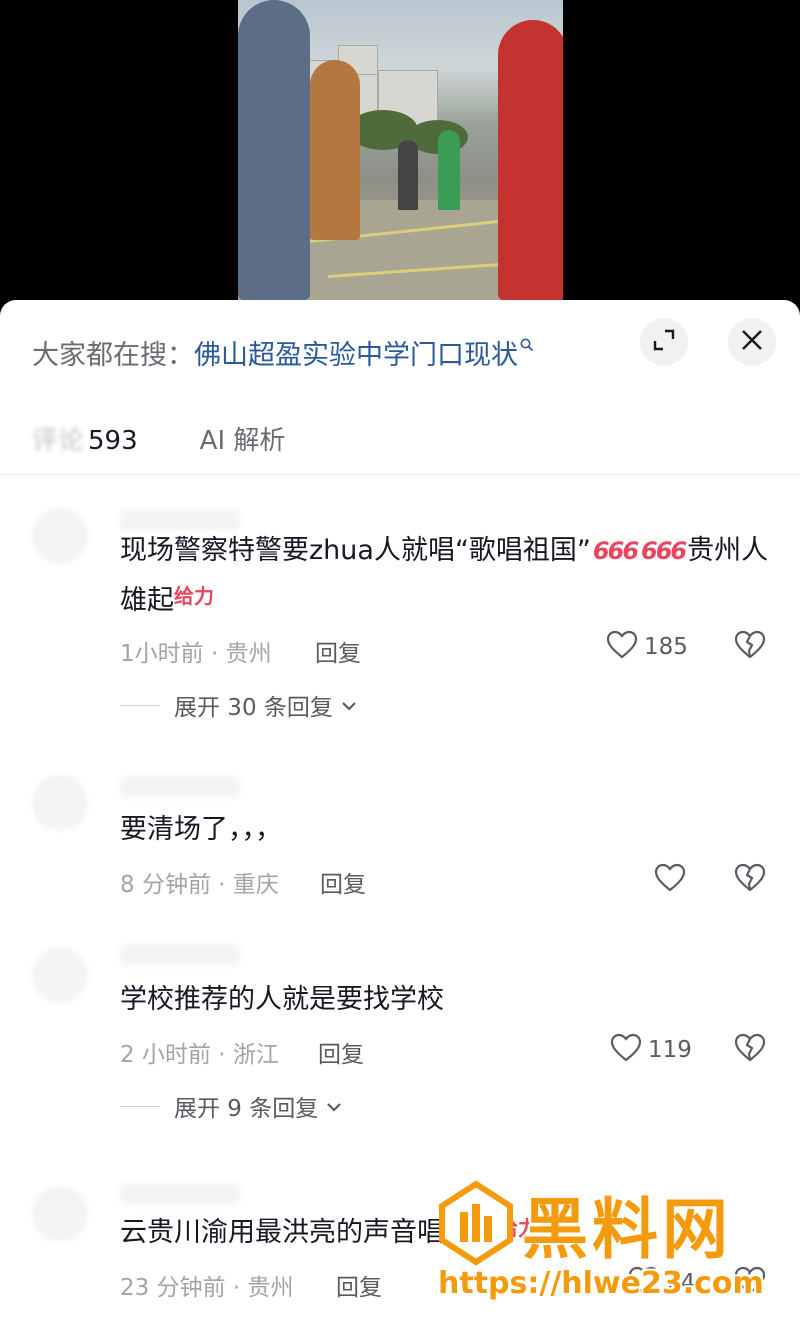 This screenshot has height=1329, width=800. I want to click on search-suggestion: 大家都在搜： 佛山超盈实验中学门口现状, so click(283, 352).